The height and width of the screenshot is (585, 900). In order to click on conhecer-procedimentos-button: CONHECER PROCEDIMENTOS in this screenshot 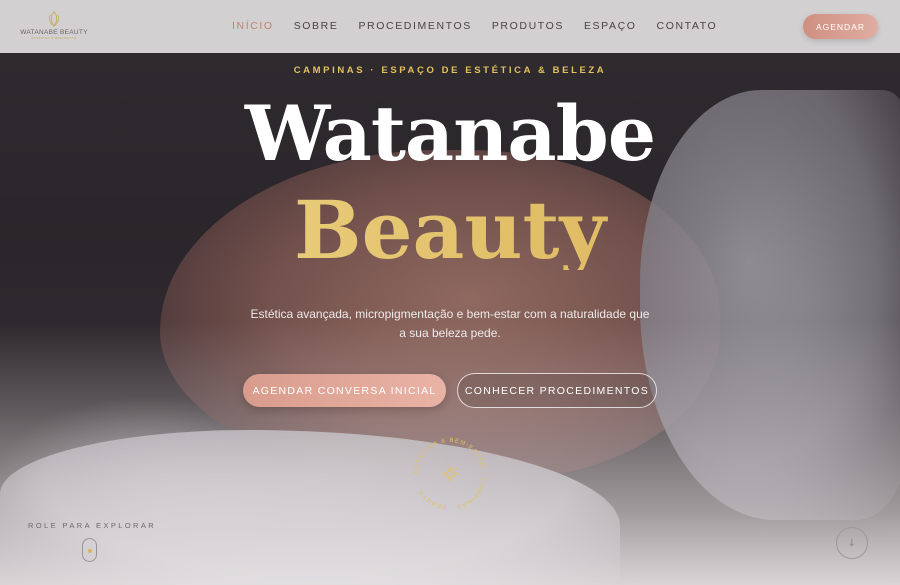, I will do `click(557, 390)`.